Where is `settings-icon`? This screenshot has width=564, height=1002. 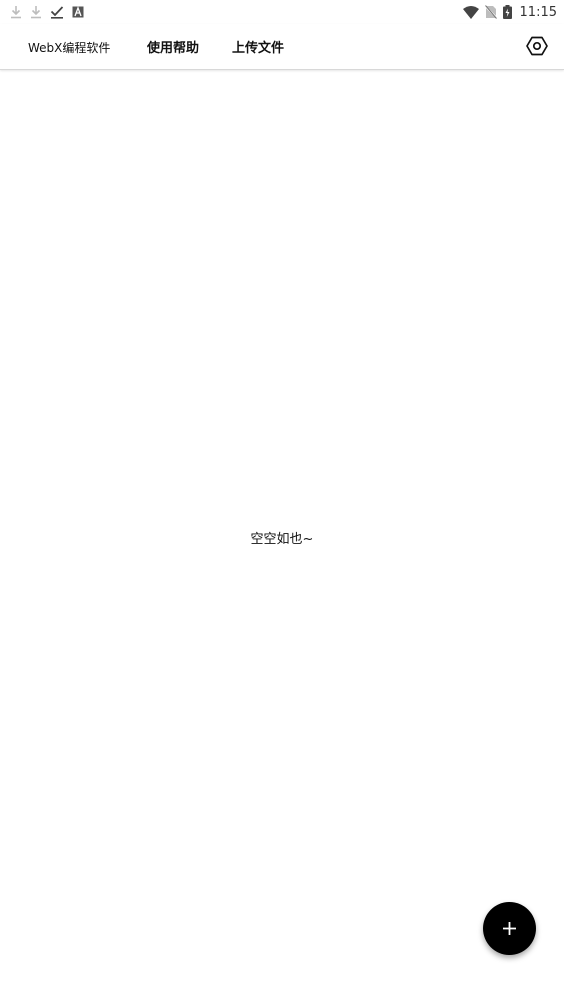
settings-icon is located at coordinates (537, 46).